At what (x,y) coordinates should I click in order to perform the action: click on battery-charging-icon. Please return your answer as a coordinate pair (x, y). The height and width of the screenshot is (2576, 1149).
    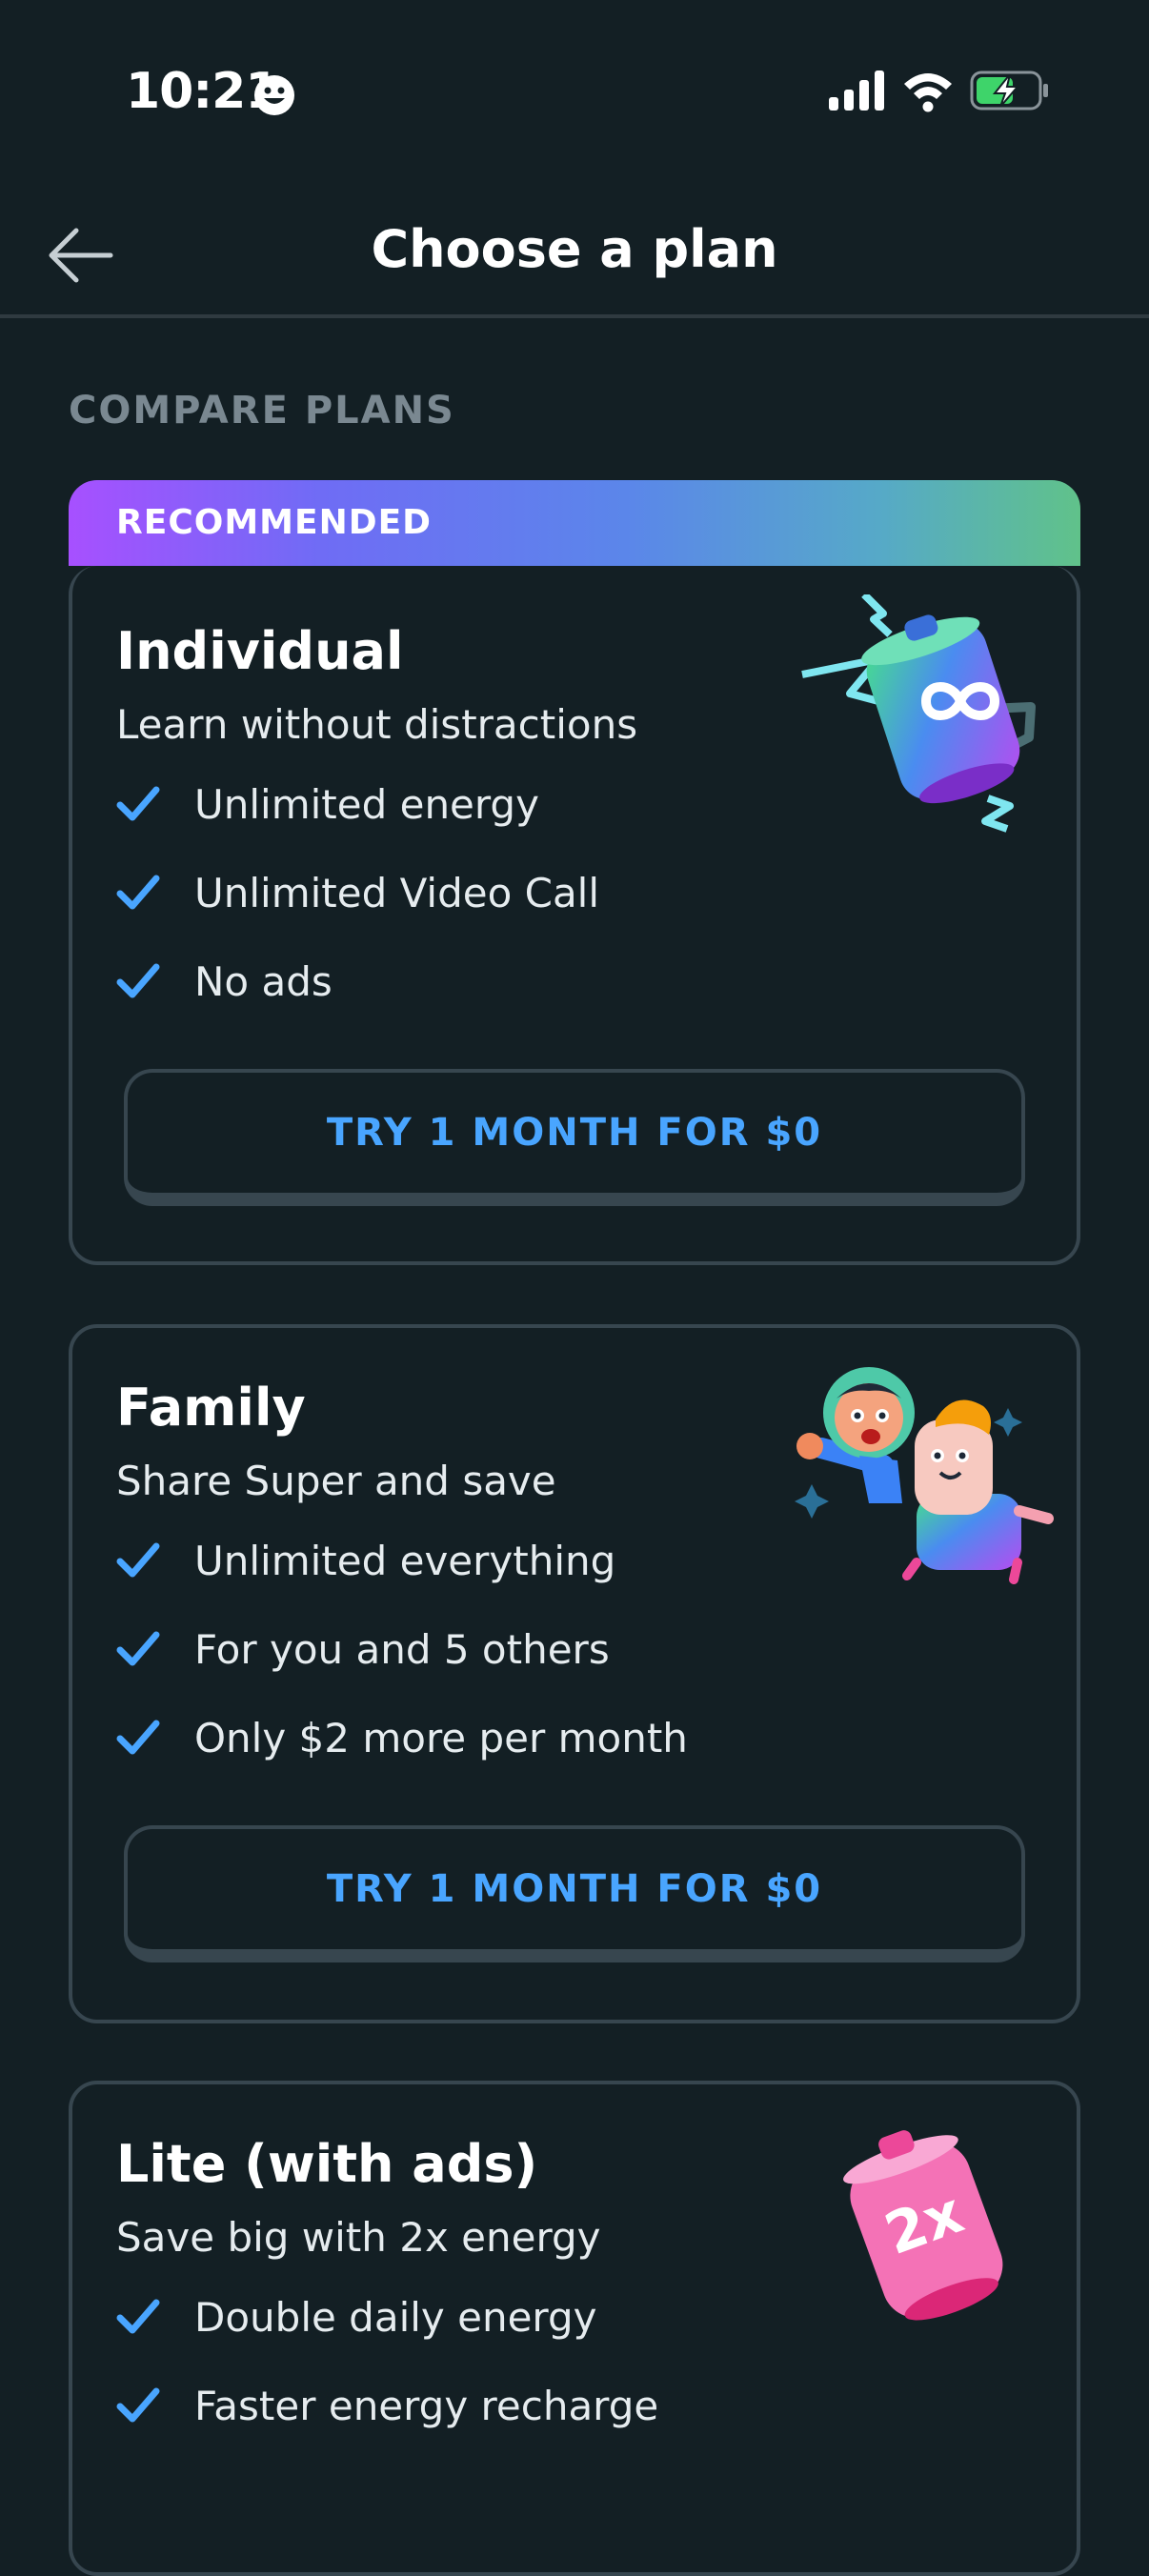
    Looking at the image, I should click on (1009, 90).